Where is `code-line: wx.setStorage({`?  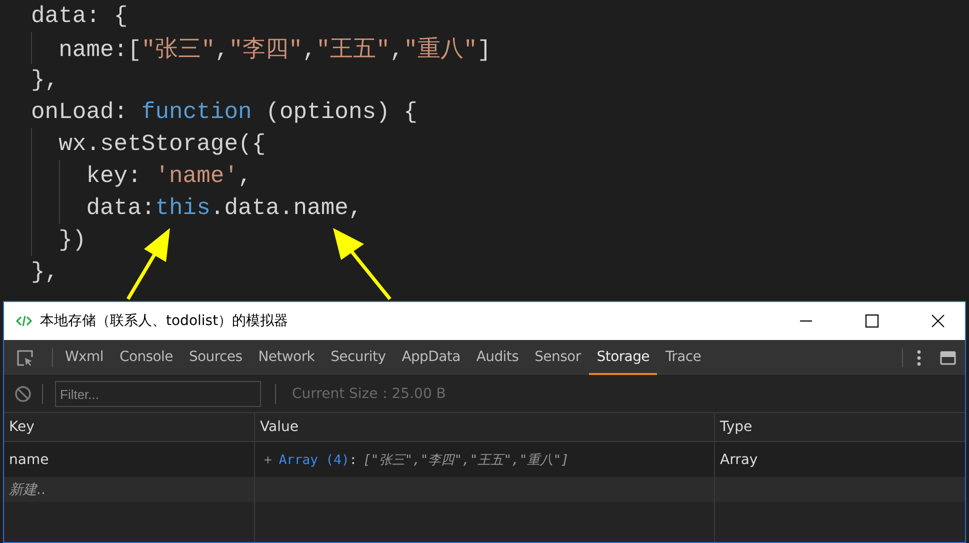 code-line: wx.setStorage({ is located at coordinates (162, 144).